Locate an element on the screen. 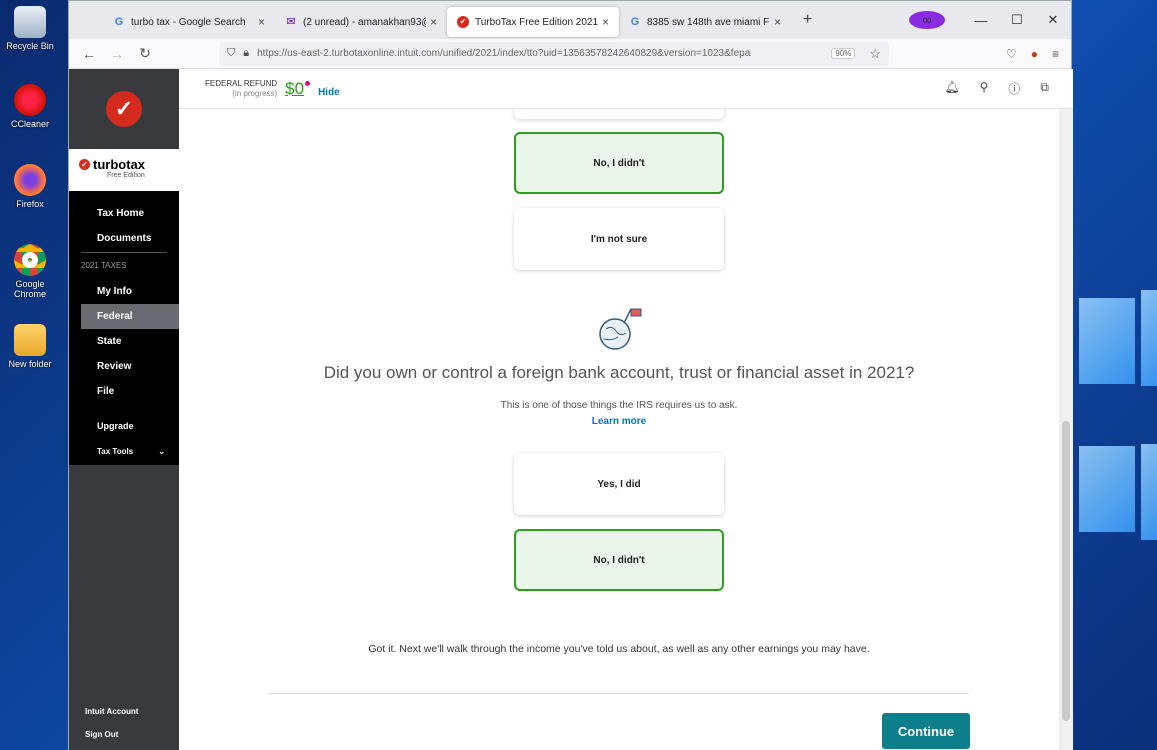 This screenshot has height=750, width=1157. tab-yahoo-mail: ✉ (2 unread) - amanakhan93@yah × is located at coordinates (361, 22).